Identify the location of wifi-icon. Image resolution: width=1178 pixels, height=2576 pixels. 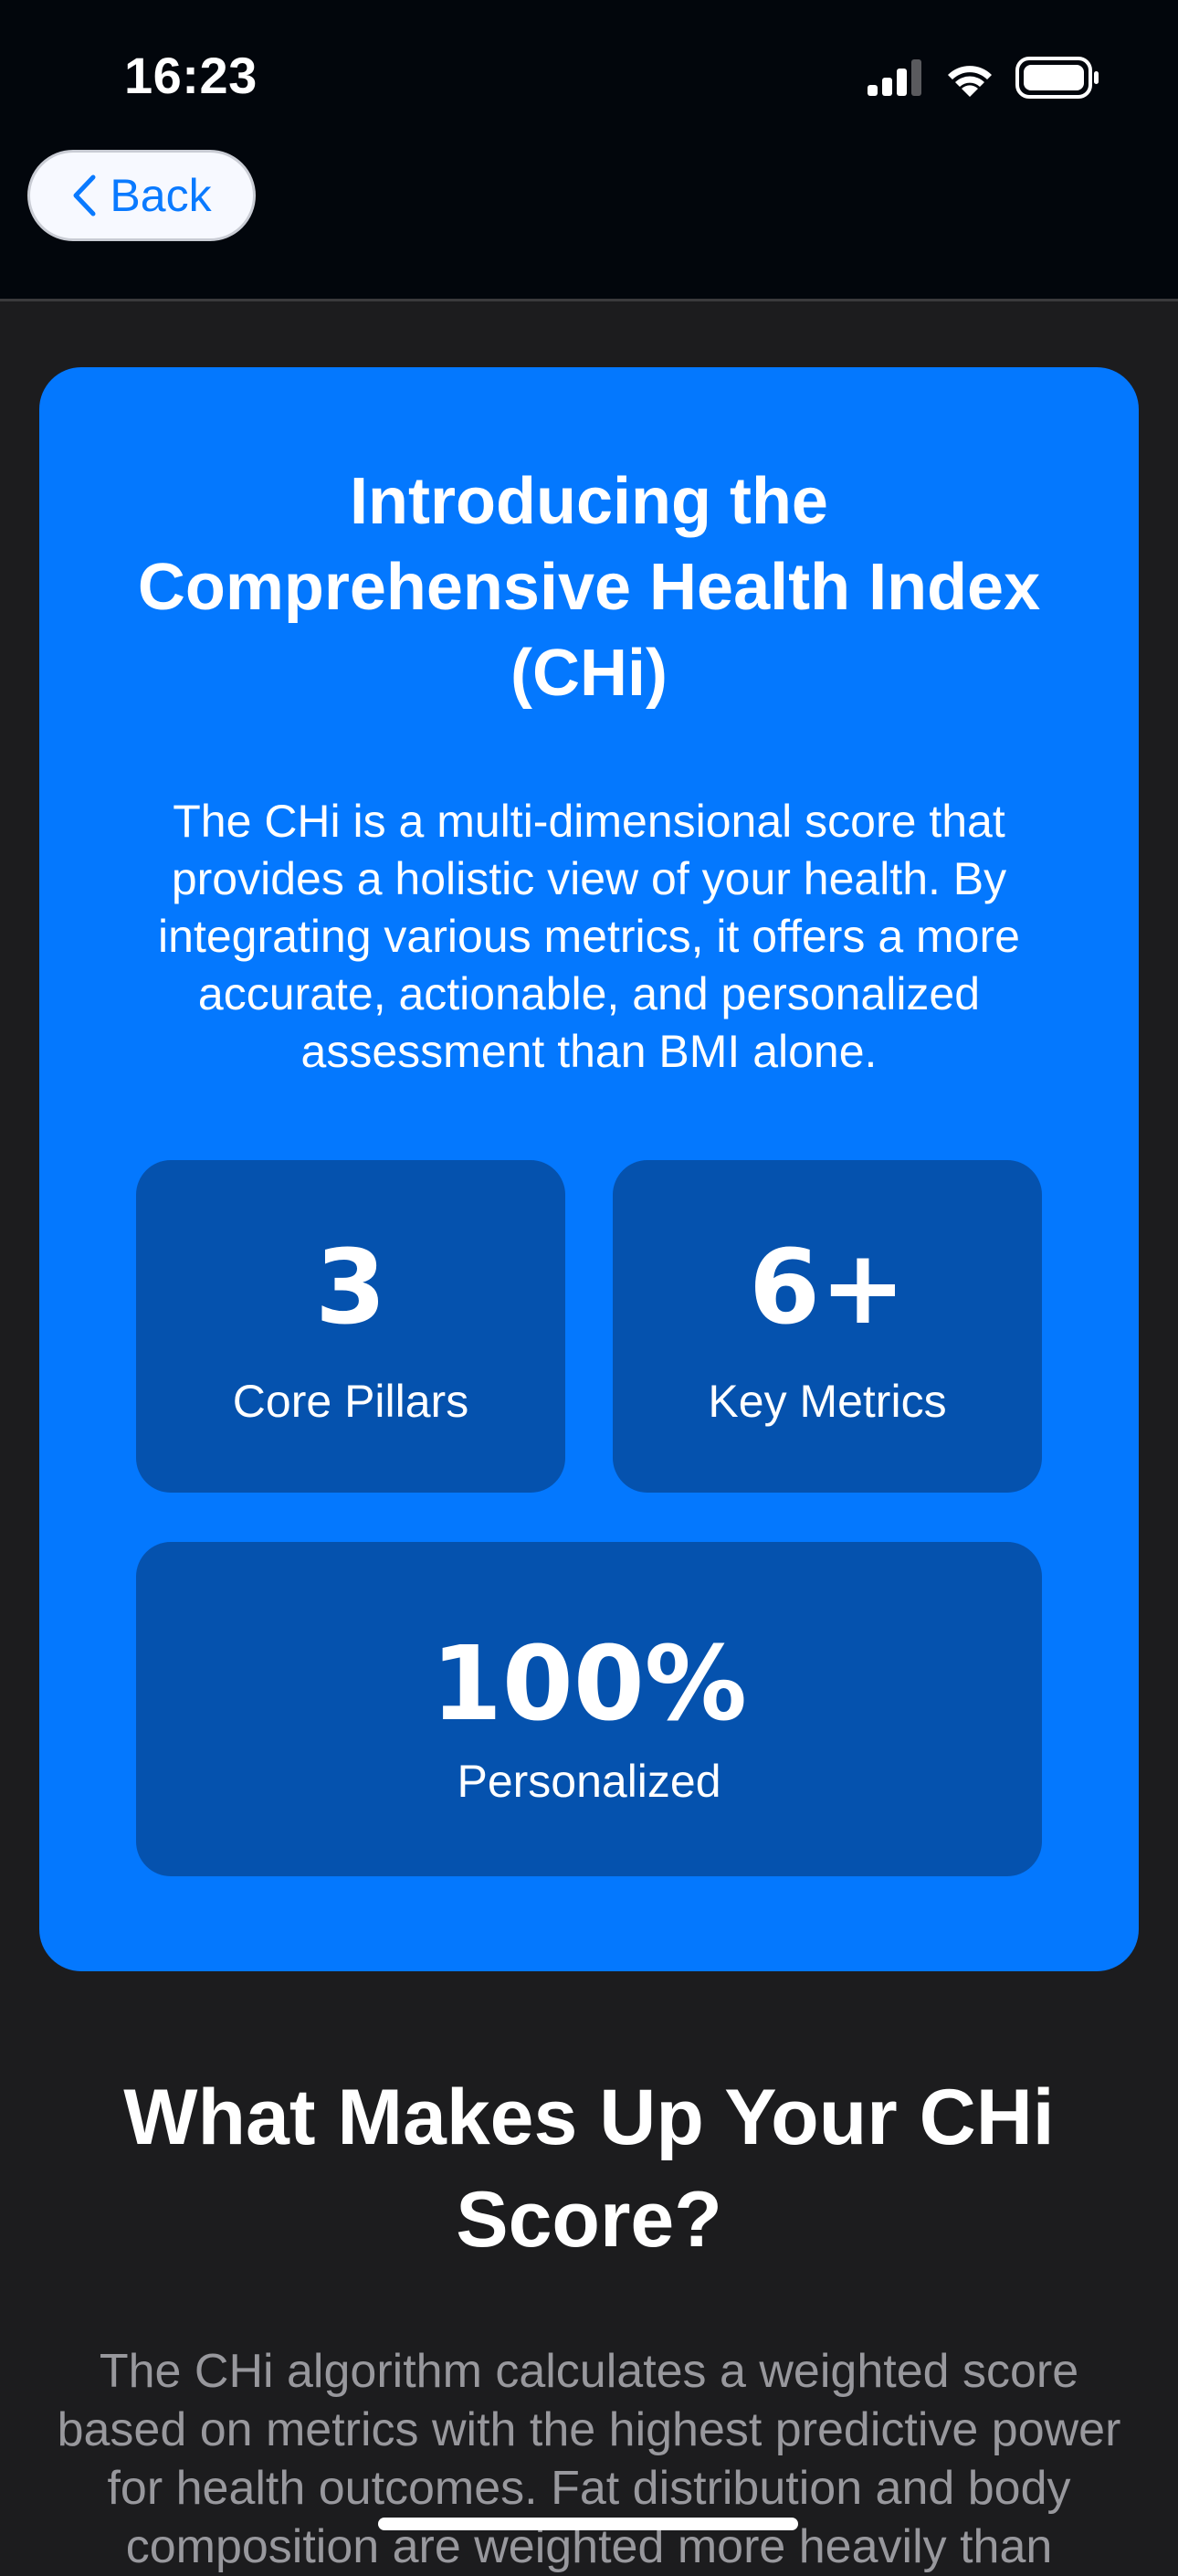
(969, 79).